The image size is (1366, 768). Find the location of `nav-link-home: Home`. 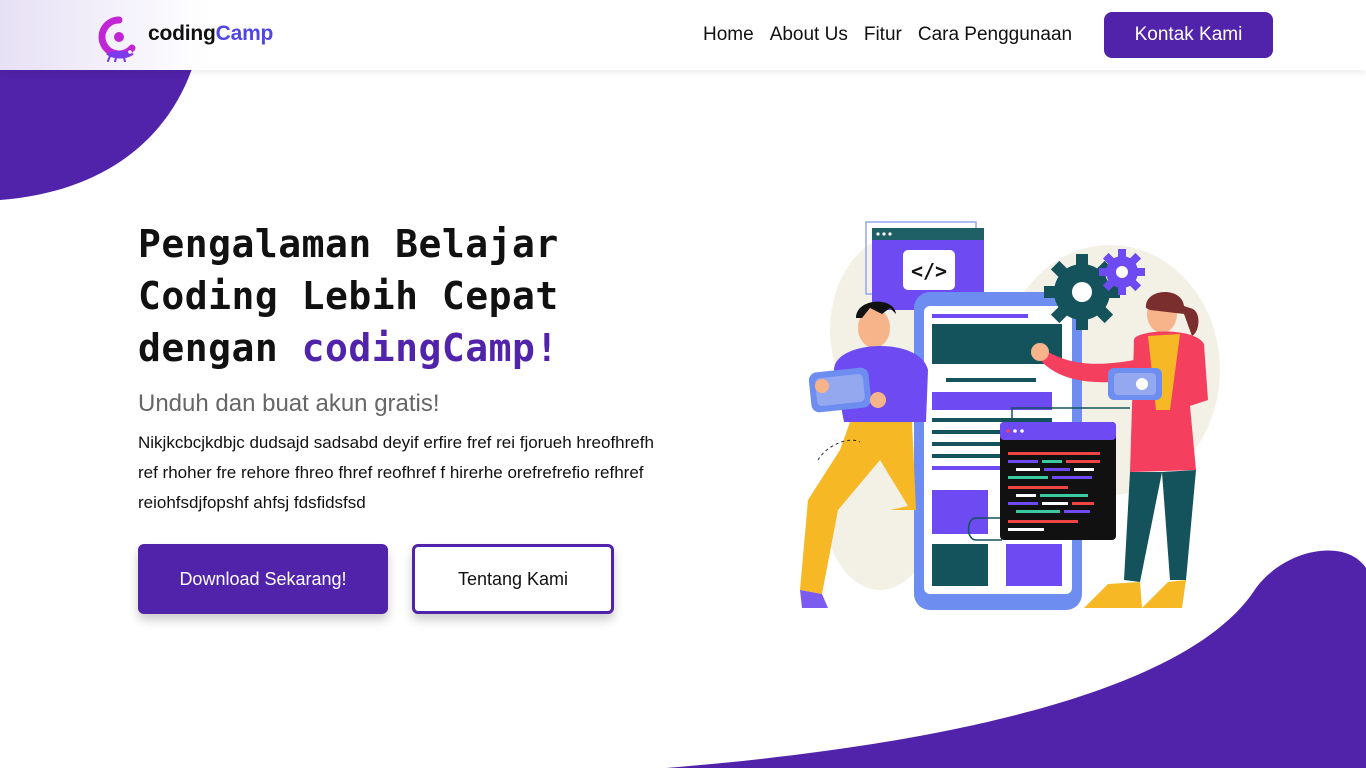

nav-link-home: Home is located at coordinates (728, 35).